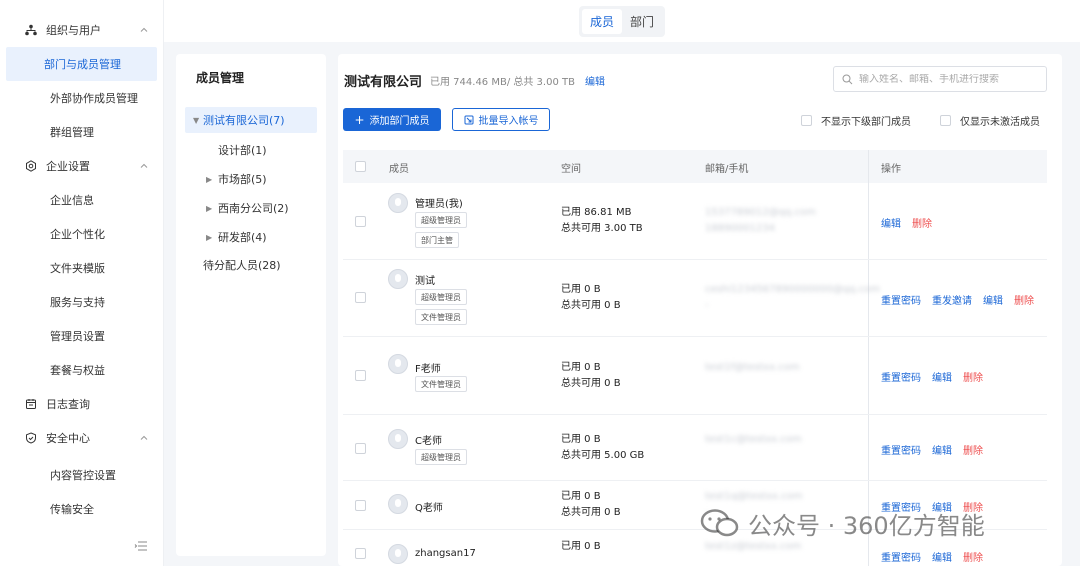 Image resolution: width=1080 pixels, height=566 pixels. I want to click on member-name: F老师, so click(428, 369).